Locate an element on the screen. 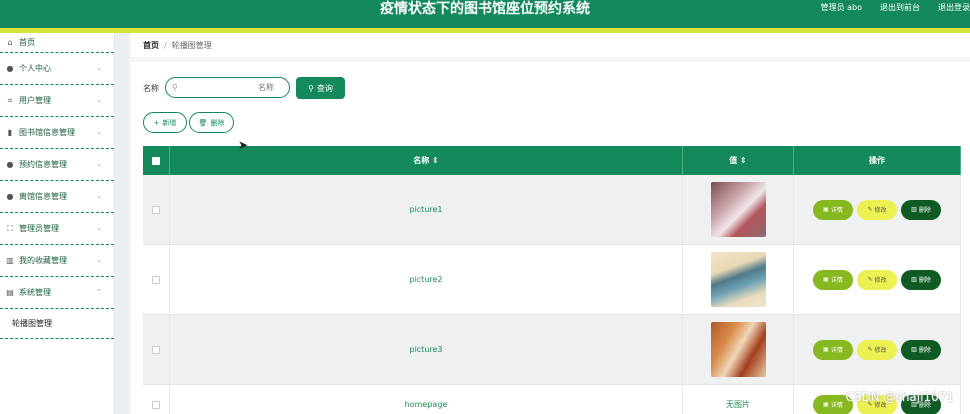  header-image: 值 ⇕ is located at coordinates (738, 160).